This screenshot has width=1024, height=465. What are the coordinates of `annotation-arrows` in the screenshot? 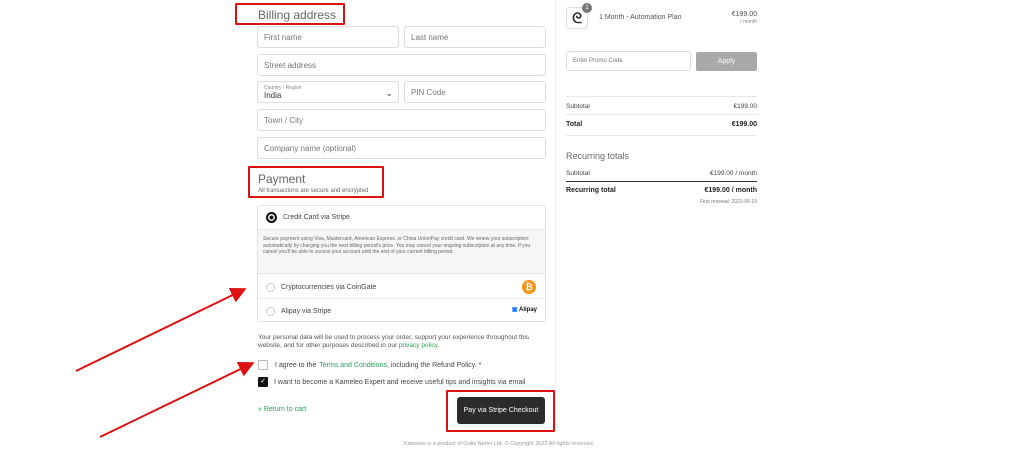 It's located at (165, 363).